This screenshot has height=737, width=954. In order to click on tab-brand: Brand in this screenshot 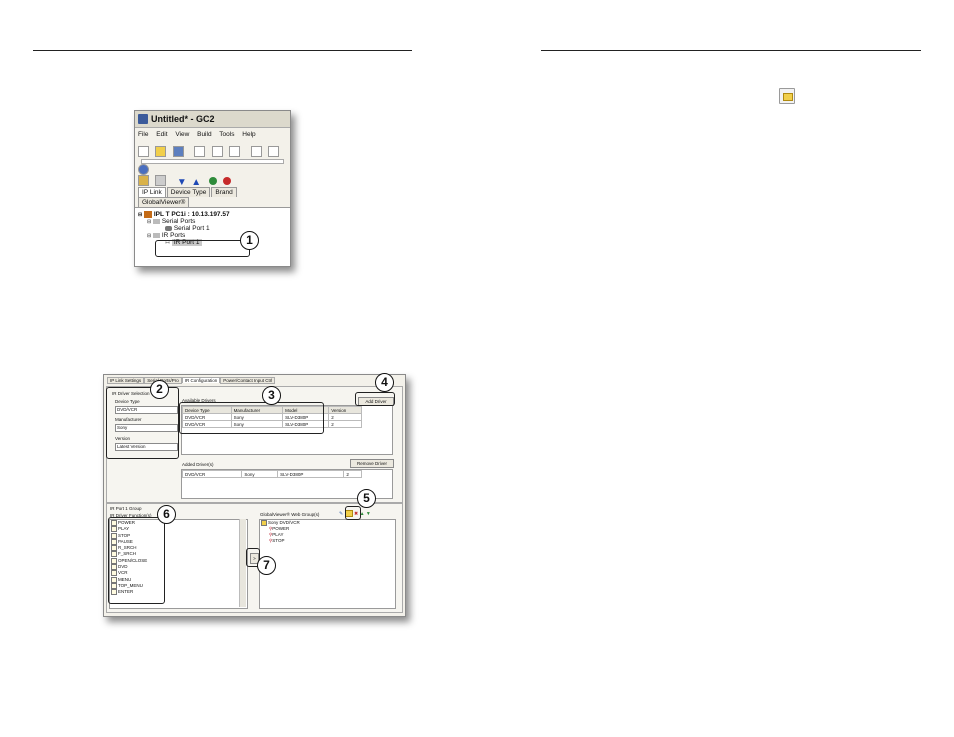, I will do `click(224, 192)`.